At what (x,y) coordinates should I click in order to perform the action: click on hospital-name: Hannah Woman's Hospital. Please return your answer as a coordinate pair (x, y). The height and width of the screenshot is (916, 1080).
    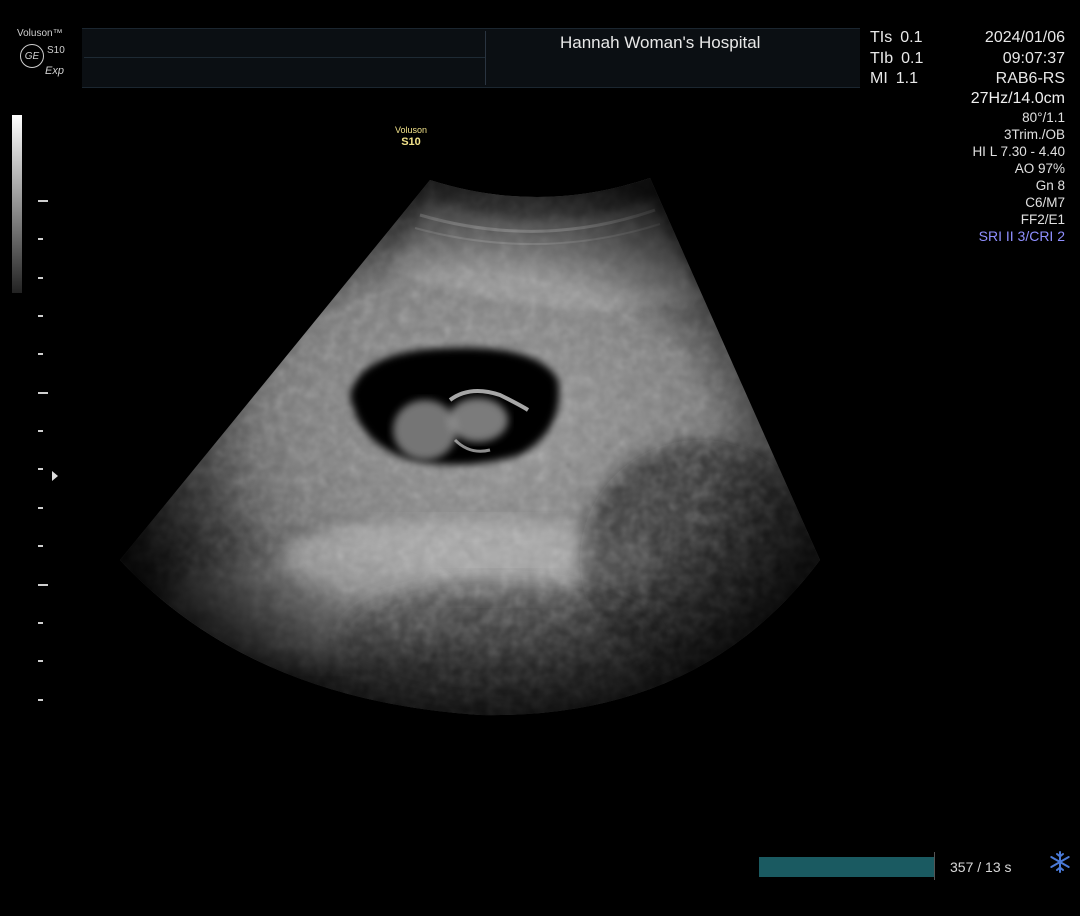
    Looking at the image, I should click on (660, 42).